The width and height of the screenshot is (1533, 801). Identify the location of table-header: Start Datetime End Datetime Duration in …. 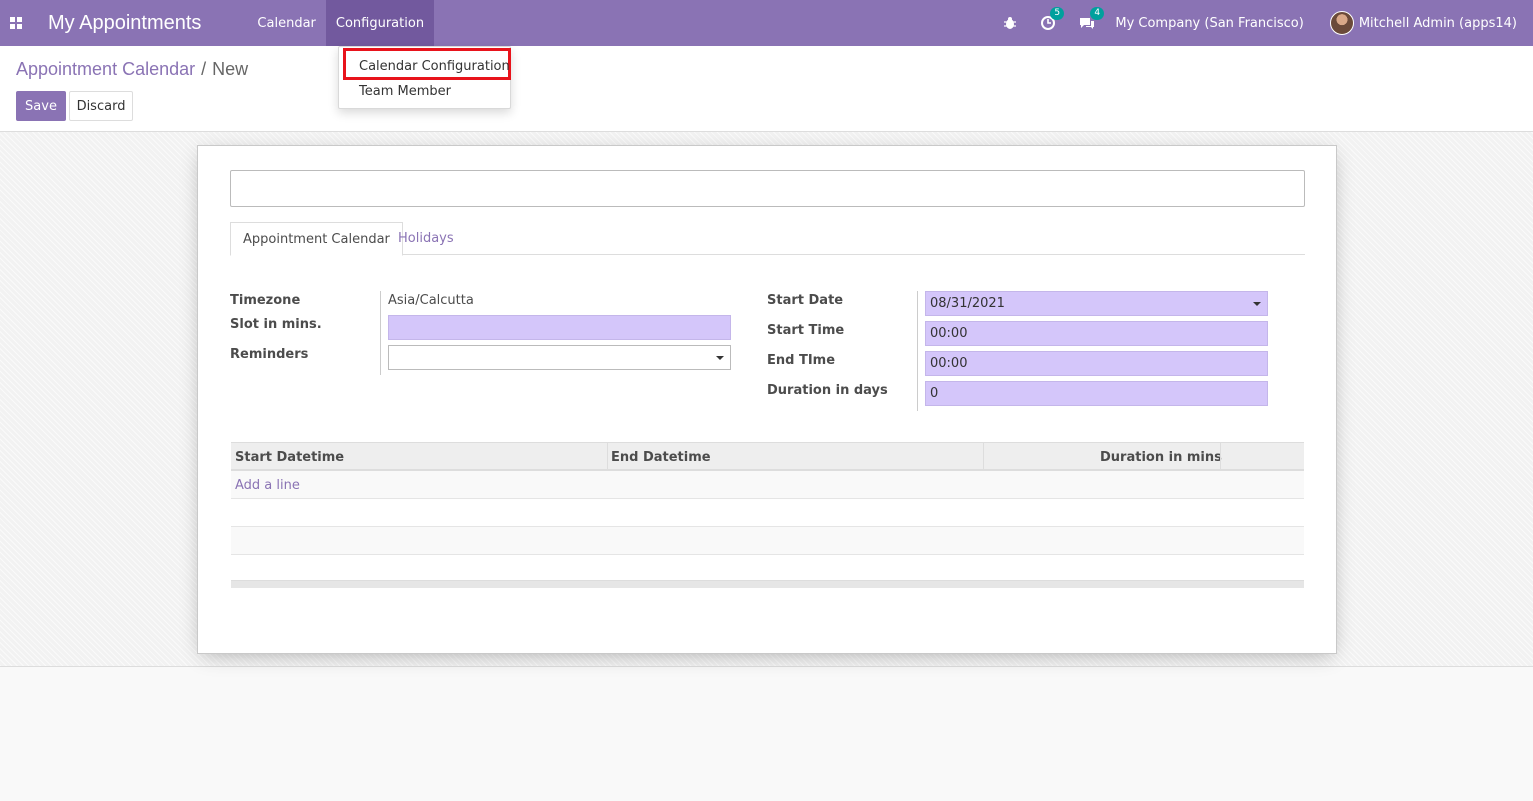
(767, 456).